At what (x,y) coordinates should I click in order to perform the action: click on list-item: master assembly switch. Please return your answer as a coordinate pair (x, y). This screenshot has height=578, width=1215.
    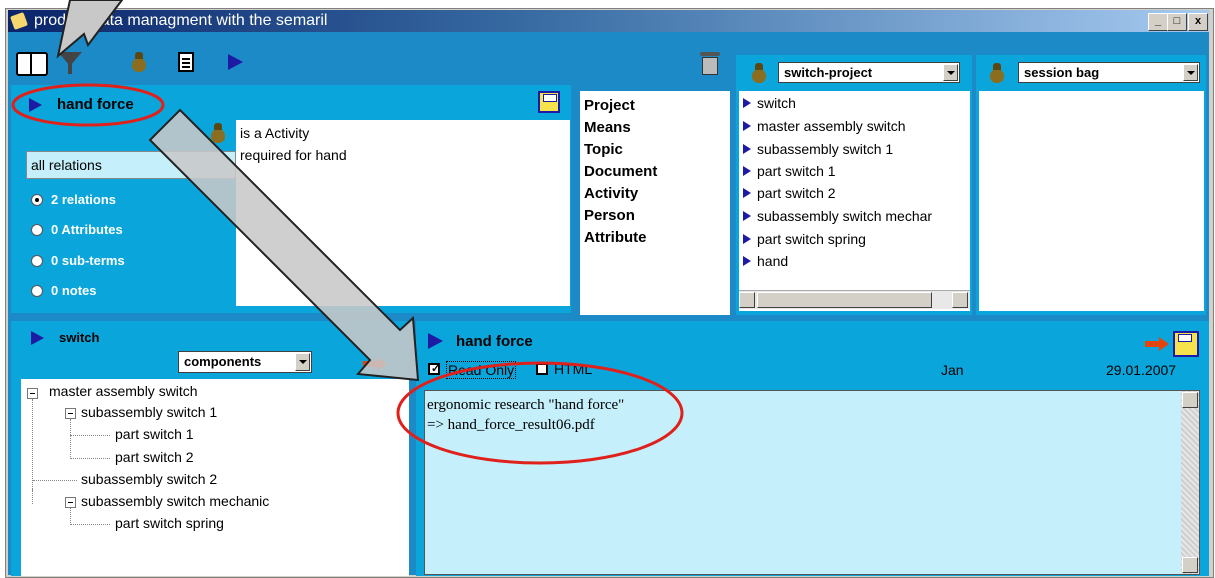
    Looking at the image, I should click on (824, 126).